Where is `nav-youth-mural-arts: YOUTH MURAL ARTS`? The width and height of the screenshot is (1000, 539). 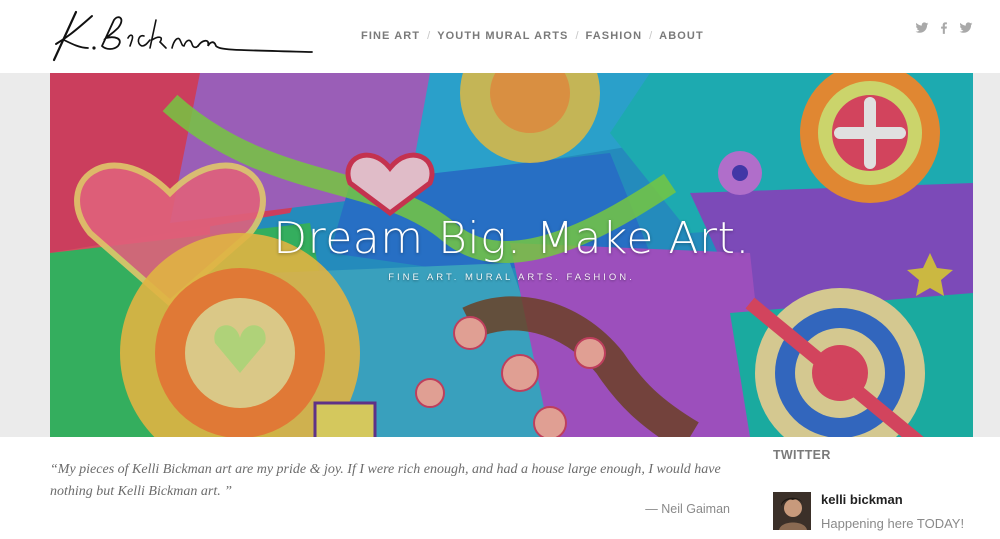 nav-youth-mural-arts: YOUTH MURAL ARTS is located at coordinates (502, 36).